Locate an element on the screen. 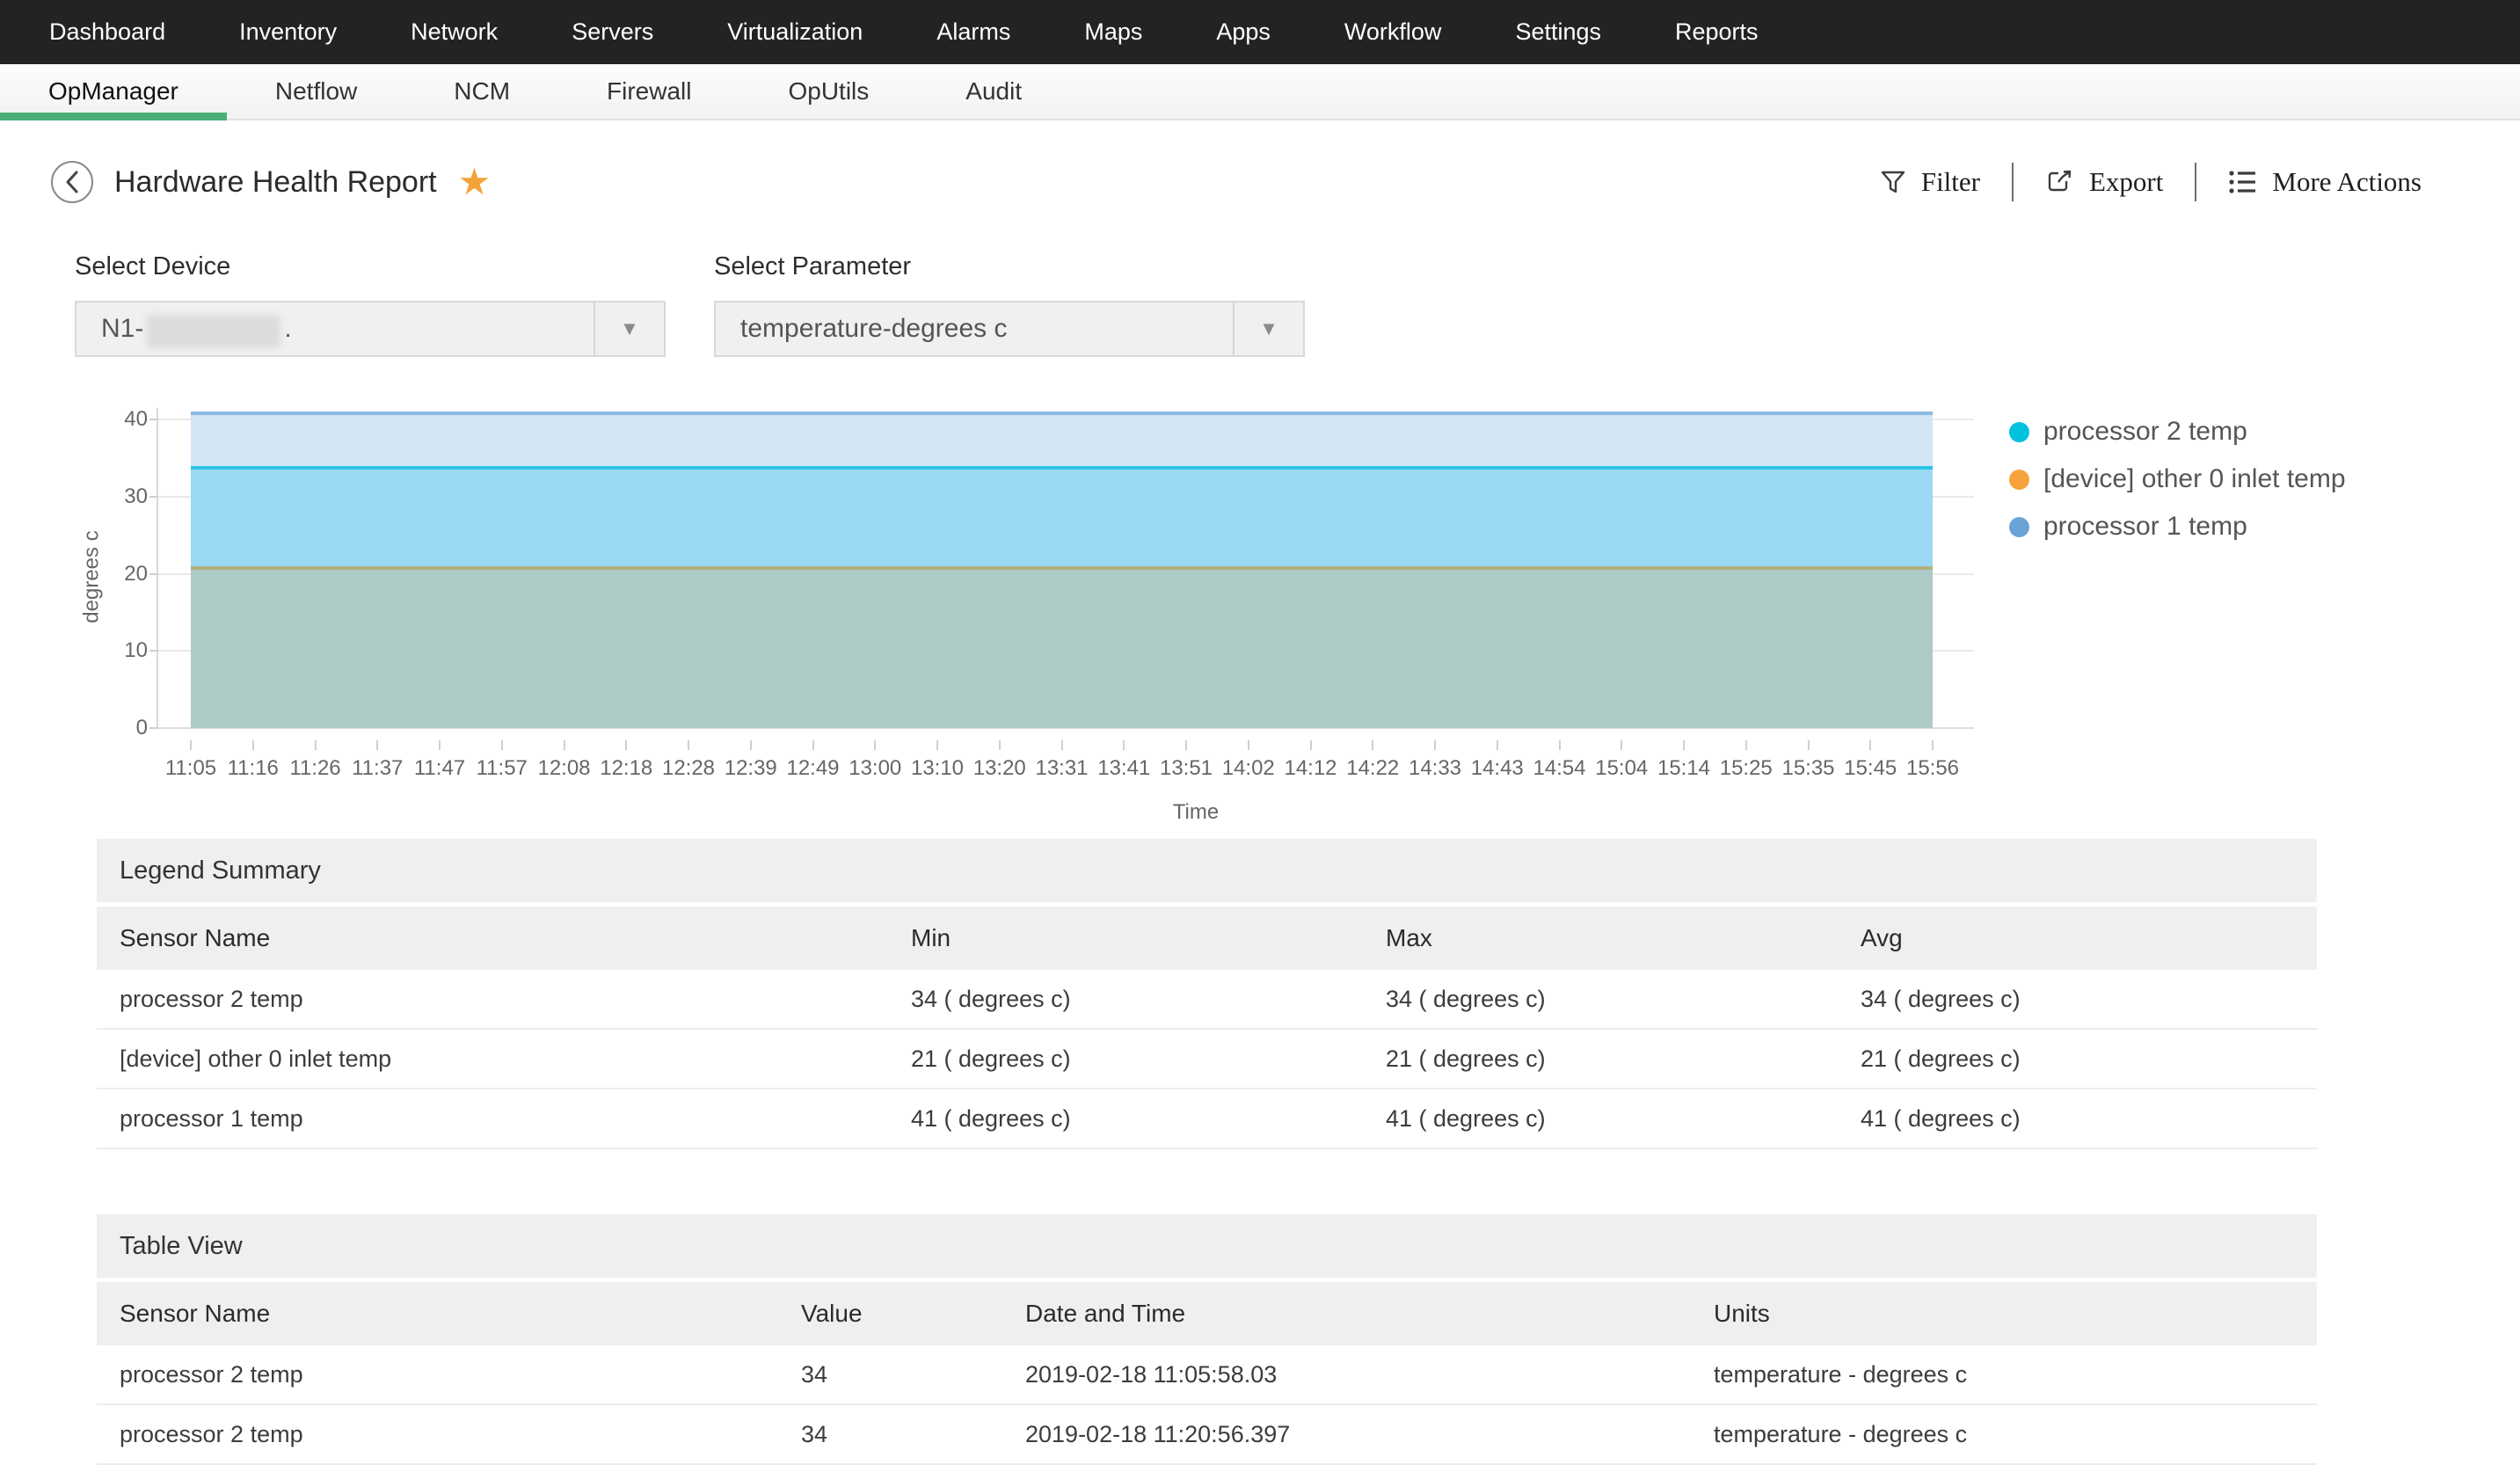 The width and height of the screenshot is (2520, 1472). y-tick-mark is located at coordinates (153, 728).